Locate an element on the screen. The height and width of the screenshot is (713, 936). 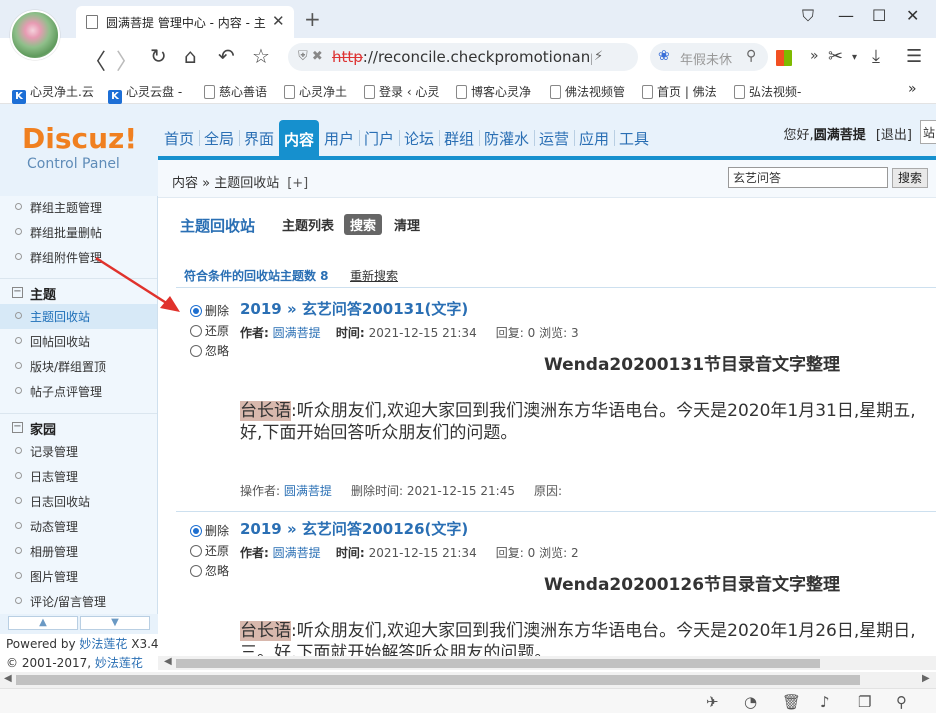
minimize-icon: — is located at coordinates (846, 15).